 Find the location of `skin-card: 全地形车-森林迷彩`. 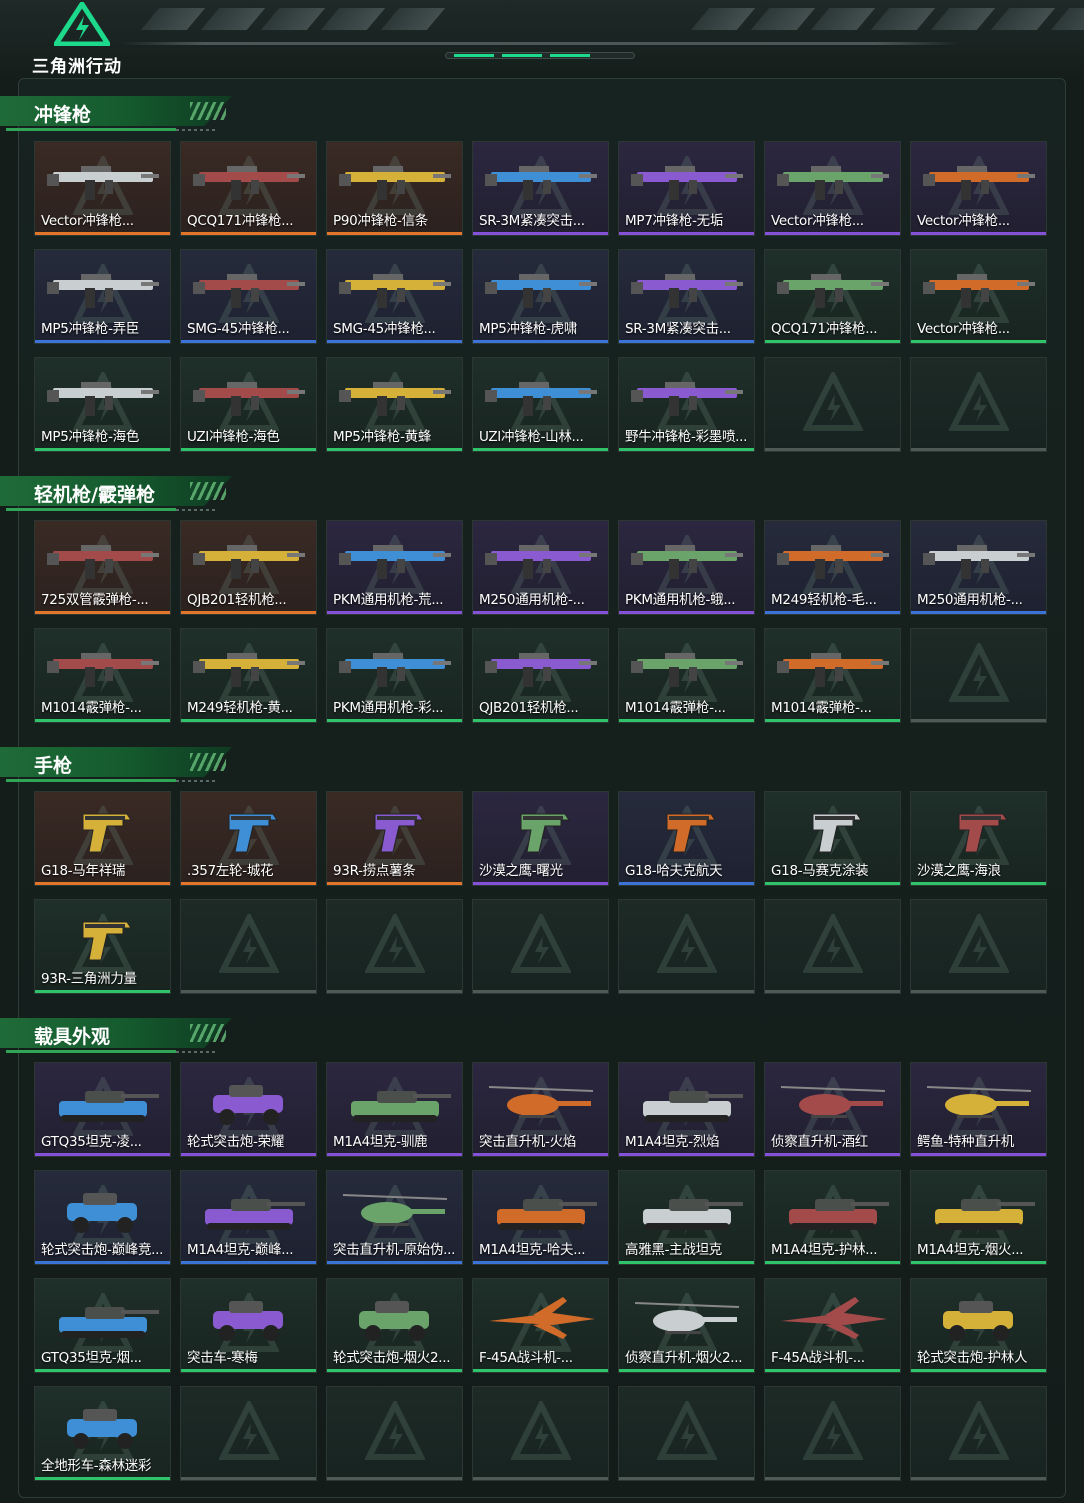

skin-card: 全地形车-森林迷彩 is located at coordinates (102, 1433).